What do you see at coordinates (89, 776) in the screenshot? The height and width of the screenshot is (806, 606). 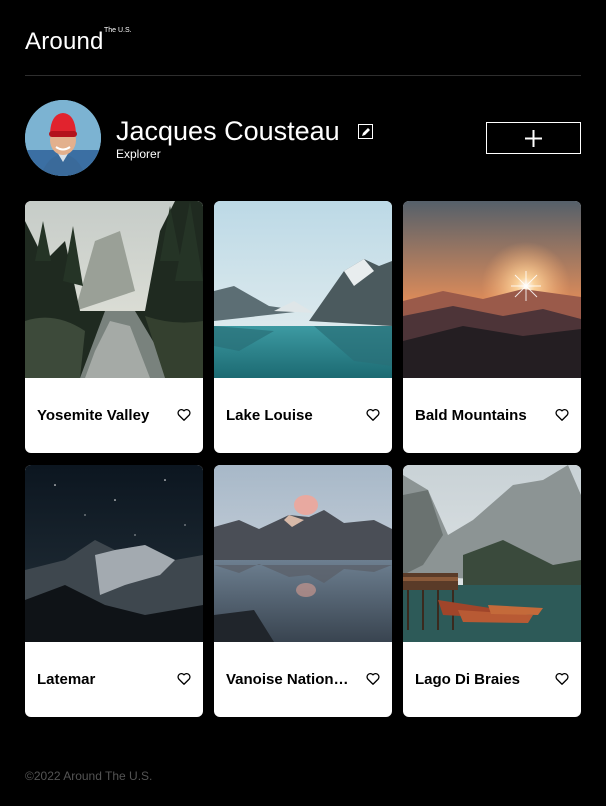 I see `footer-copyright: ©2022 Around The U.S.` at bounding box center [89, 776].